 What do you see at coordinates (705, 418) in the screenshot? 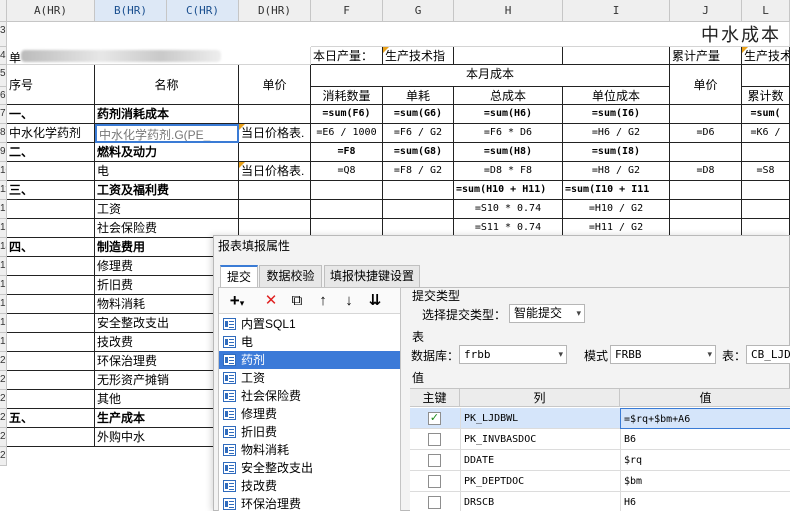
I see `grid-value-cell: =$rq+$bm+A6` at bounding box center [705, 418].